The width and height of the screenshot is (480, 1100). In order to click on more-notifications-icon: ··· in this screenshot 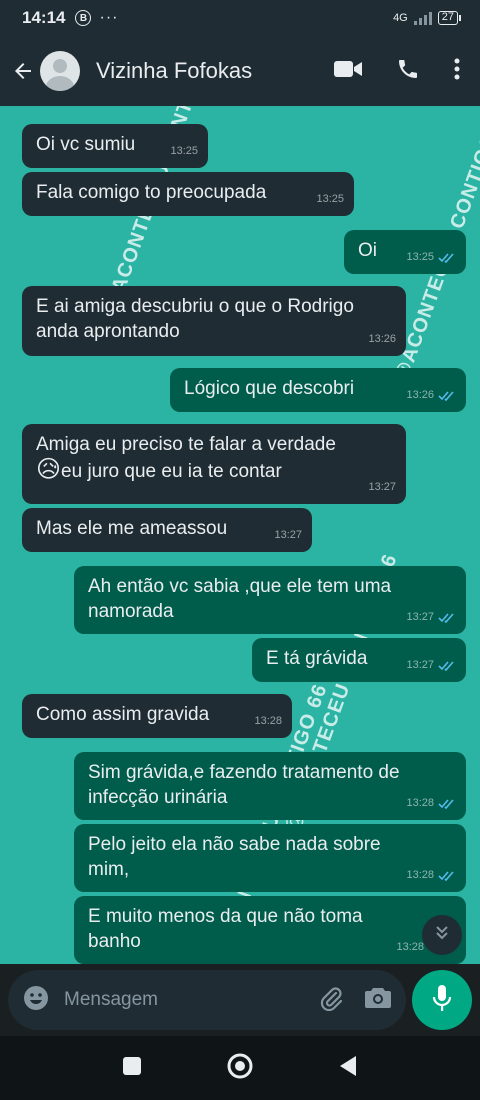, I will do `click(109, 17)`.